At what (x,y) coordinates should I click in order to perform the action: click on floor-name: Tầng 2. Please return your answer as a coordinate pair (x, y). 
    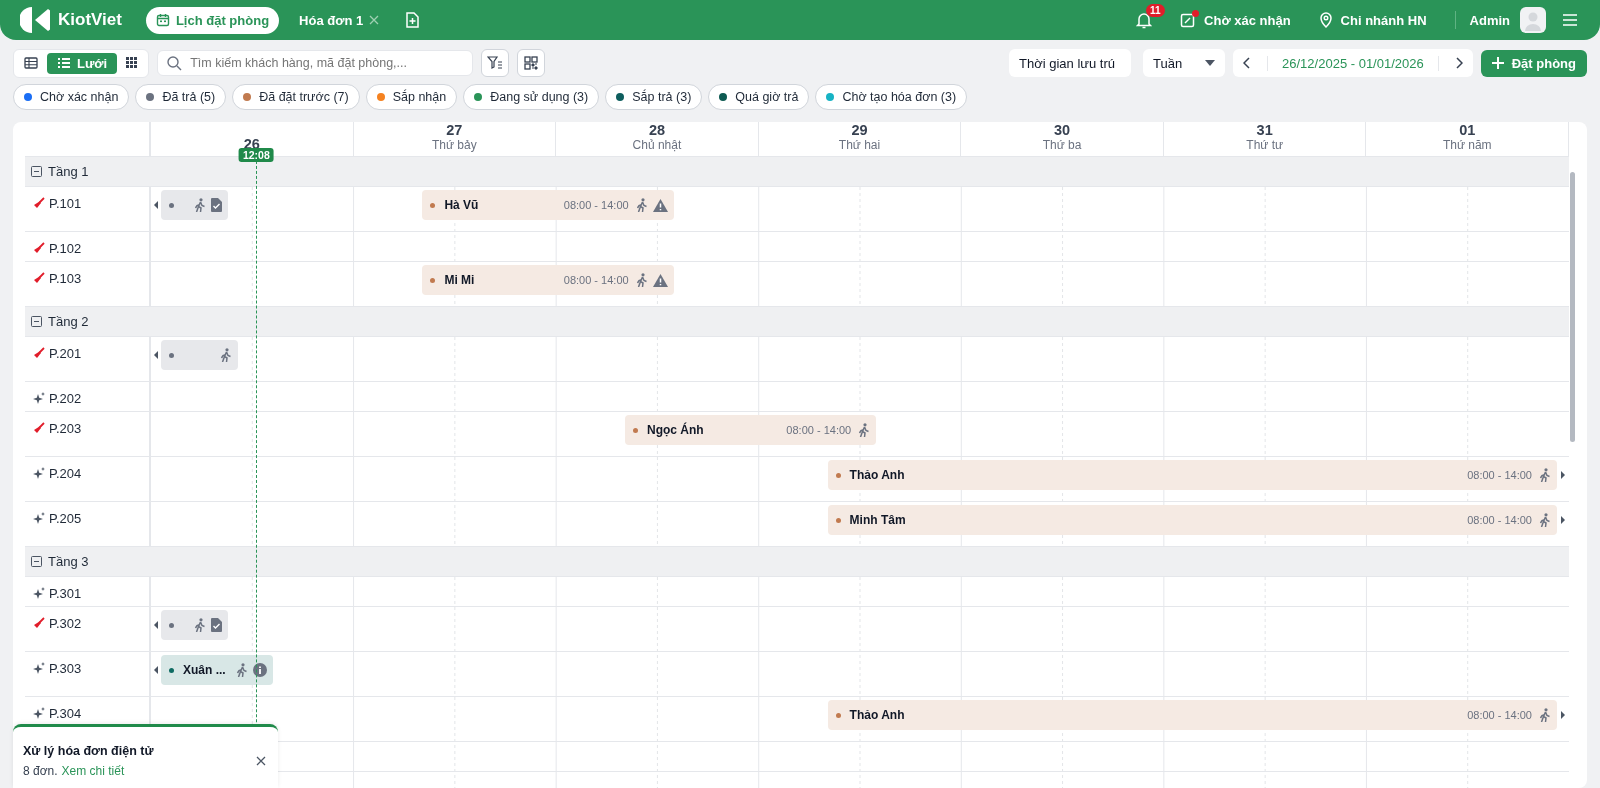
    Looking at the image, I should click on (68, 321).